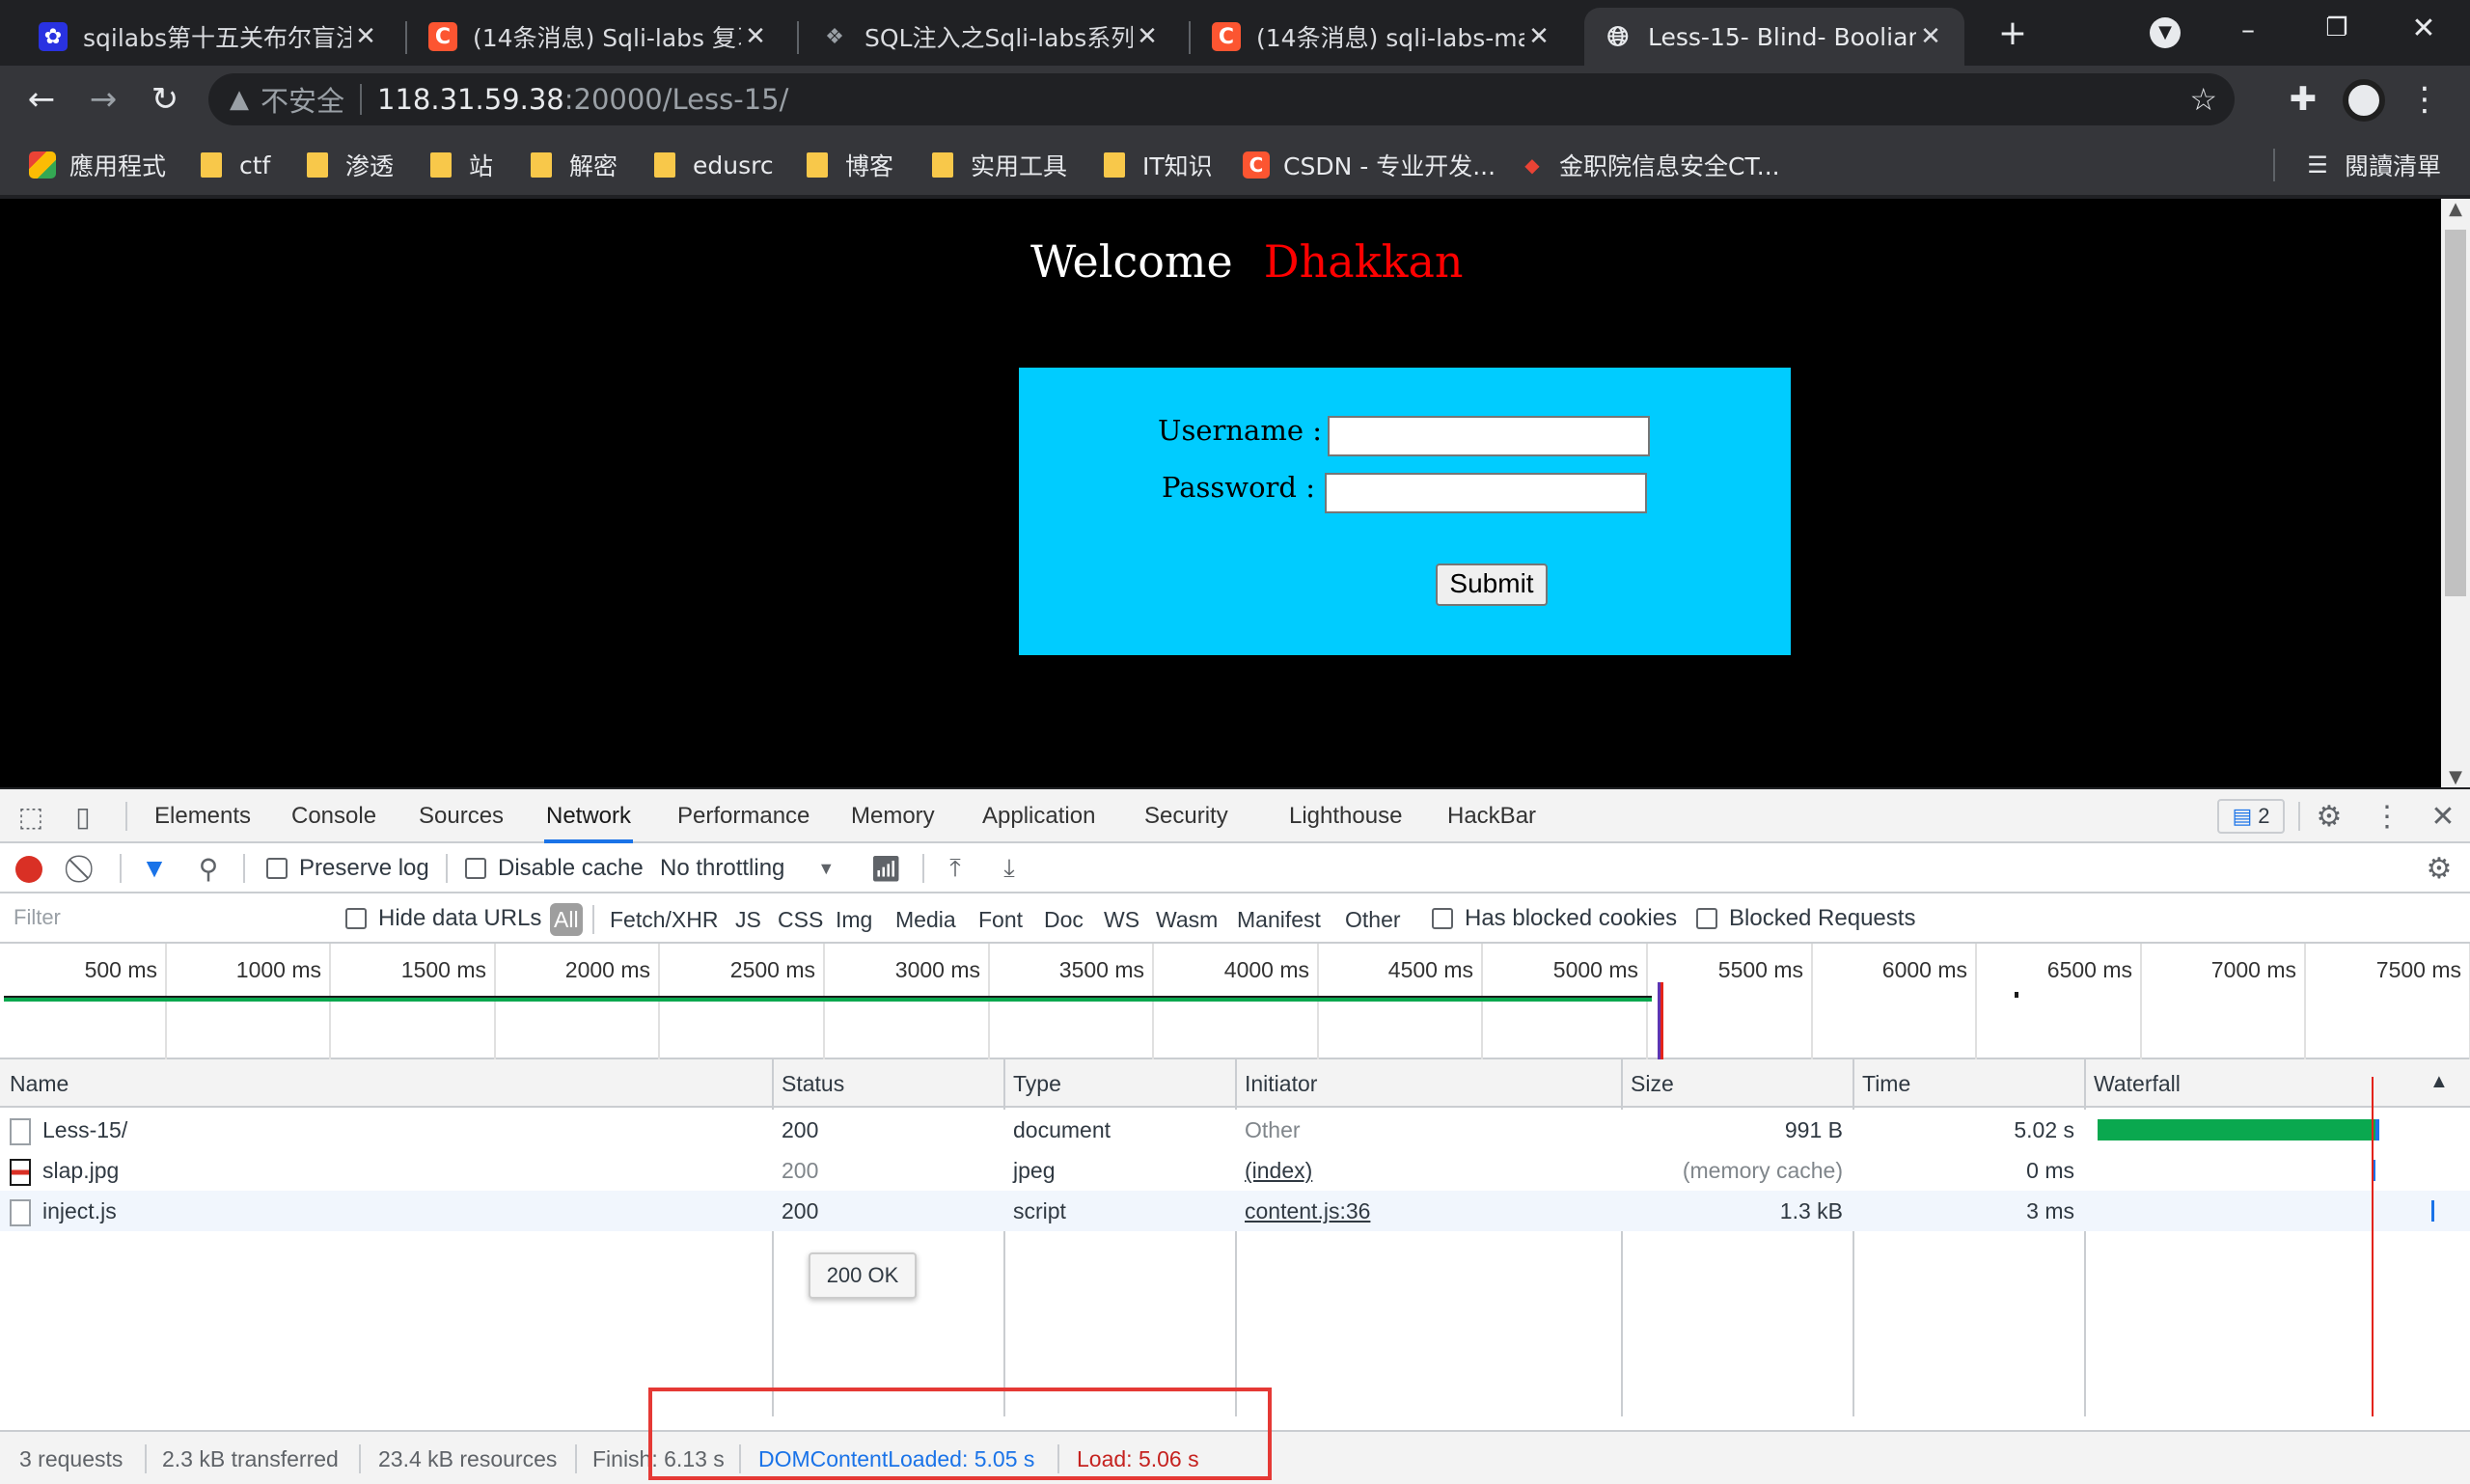 The height and width of the screenshot is (1484, 2470). What do you see at coordinates (2424, 99) in the screenshot?
I see `menu-kebab-icon: ⋮` at bounding box center [2424, 99].